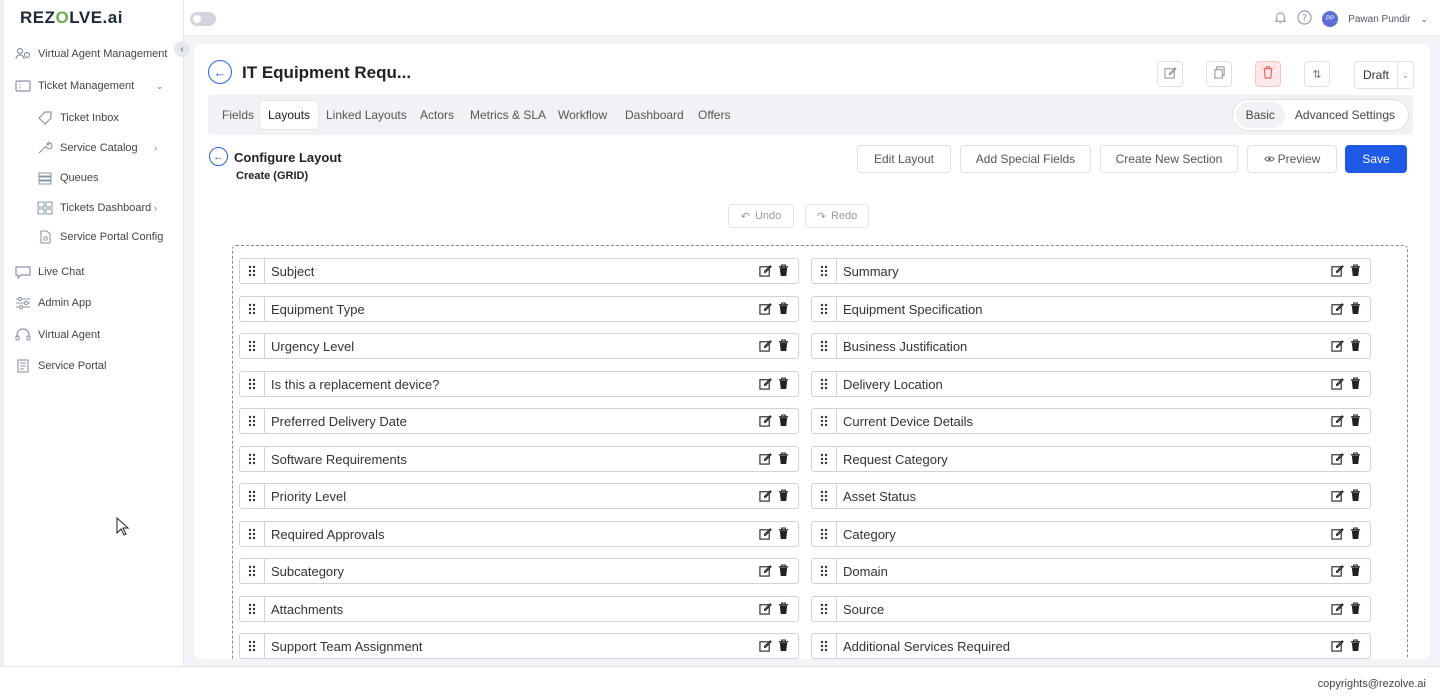  I want to click on field-row: Software Requirements, so click(519, 459).